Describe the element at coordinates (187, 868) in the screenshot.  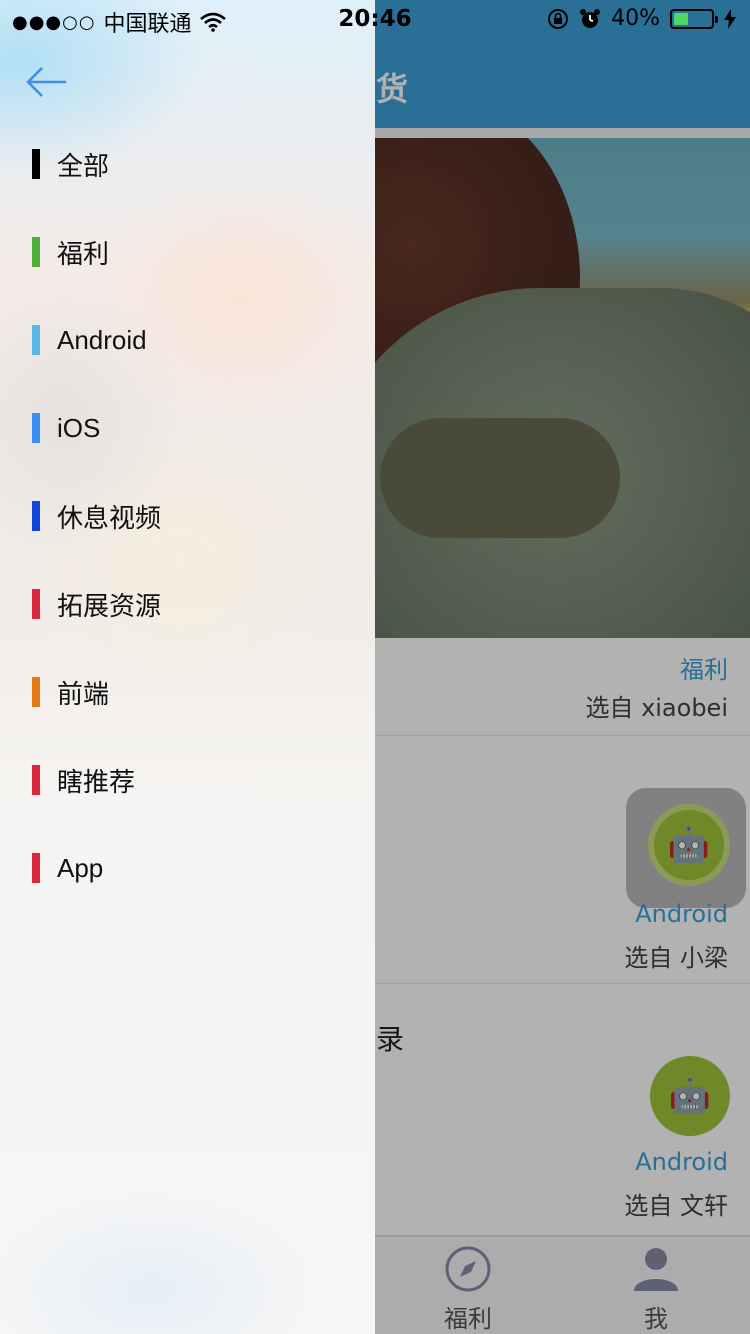
I see `menu-item-app: App` at that location.